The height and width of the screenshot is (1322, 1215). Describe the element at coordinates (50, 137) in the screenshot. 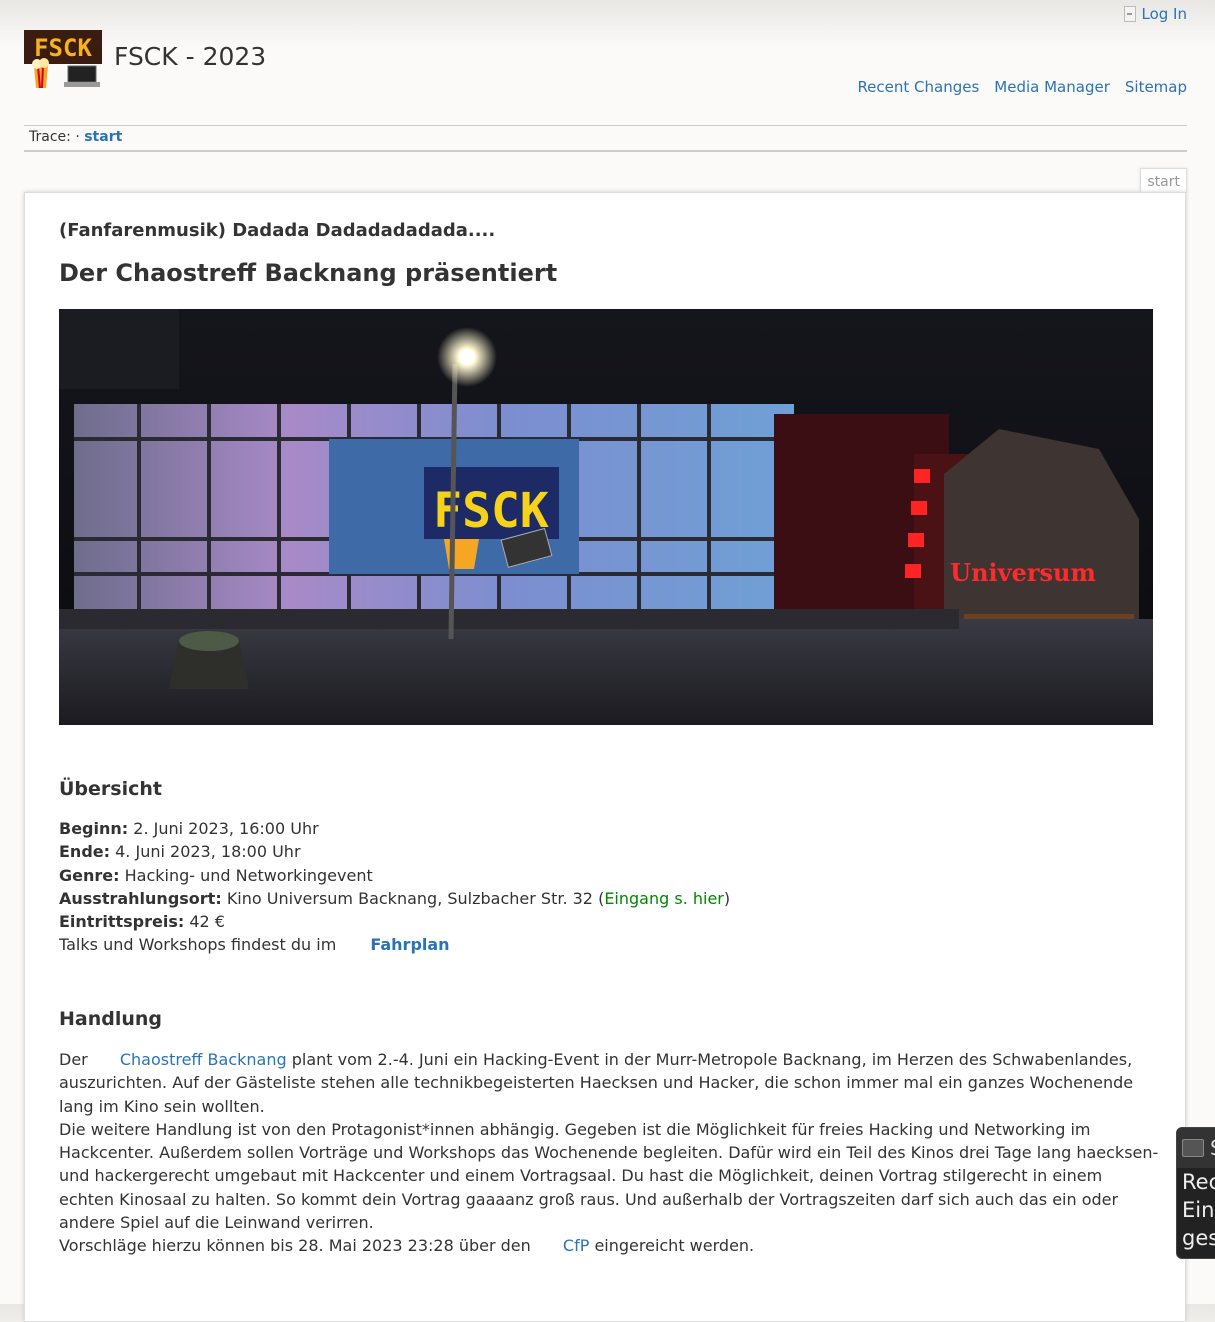

I see `trace-label: Trace:` at that location.